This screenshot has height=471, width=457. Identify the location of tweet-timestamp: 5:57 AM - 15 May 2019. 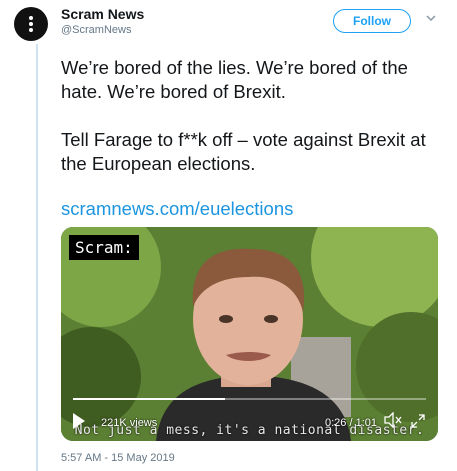
(118, 458).